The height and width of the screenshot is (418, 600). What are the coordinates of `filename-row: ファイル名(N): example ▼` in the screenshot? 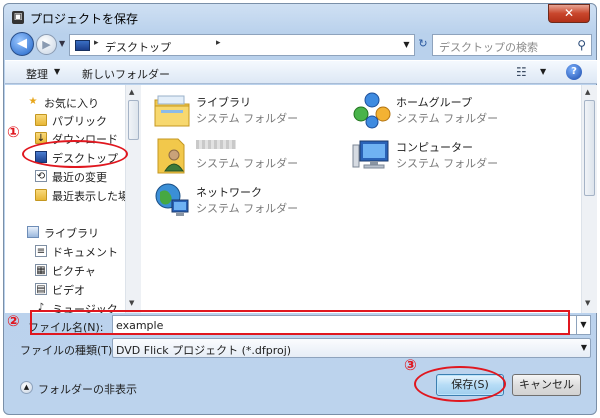 It's located at (301, 325).